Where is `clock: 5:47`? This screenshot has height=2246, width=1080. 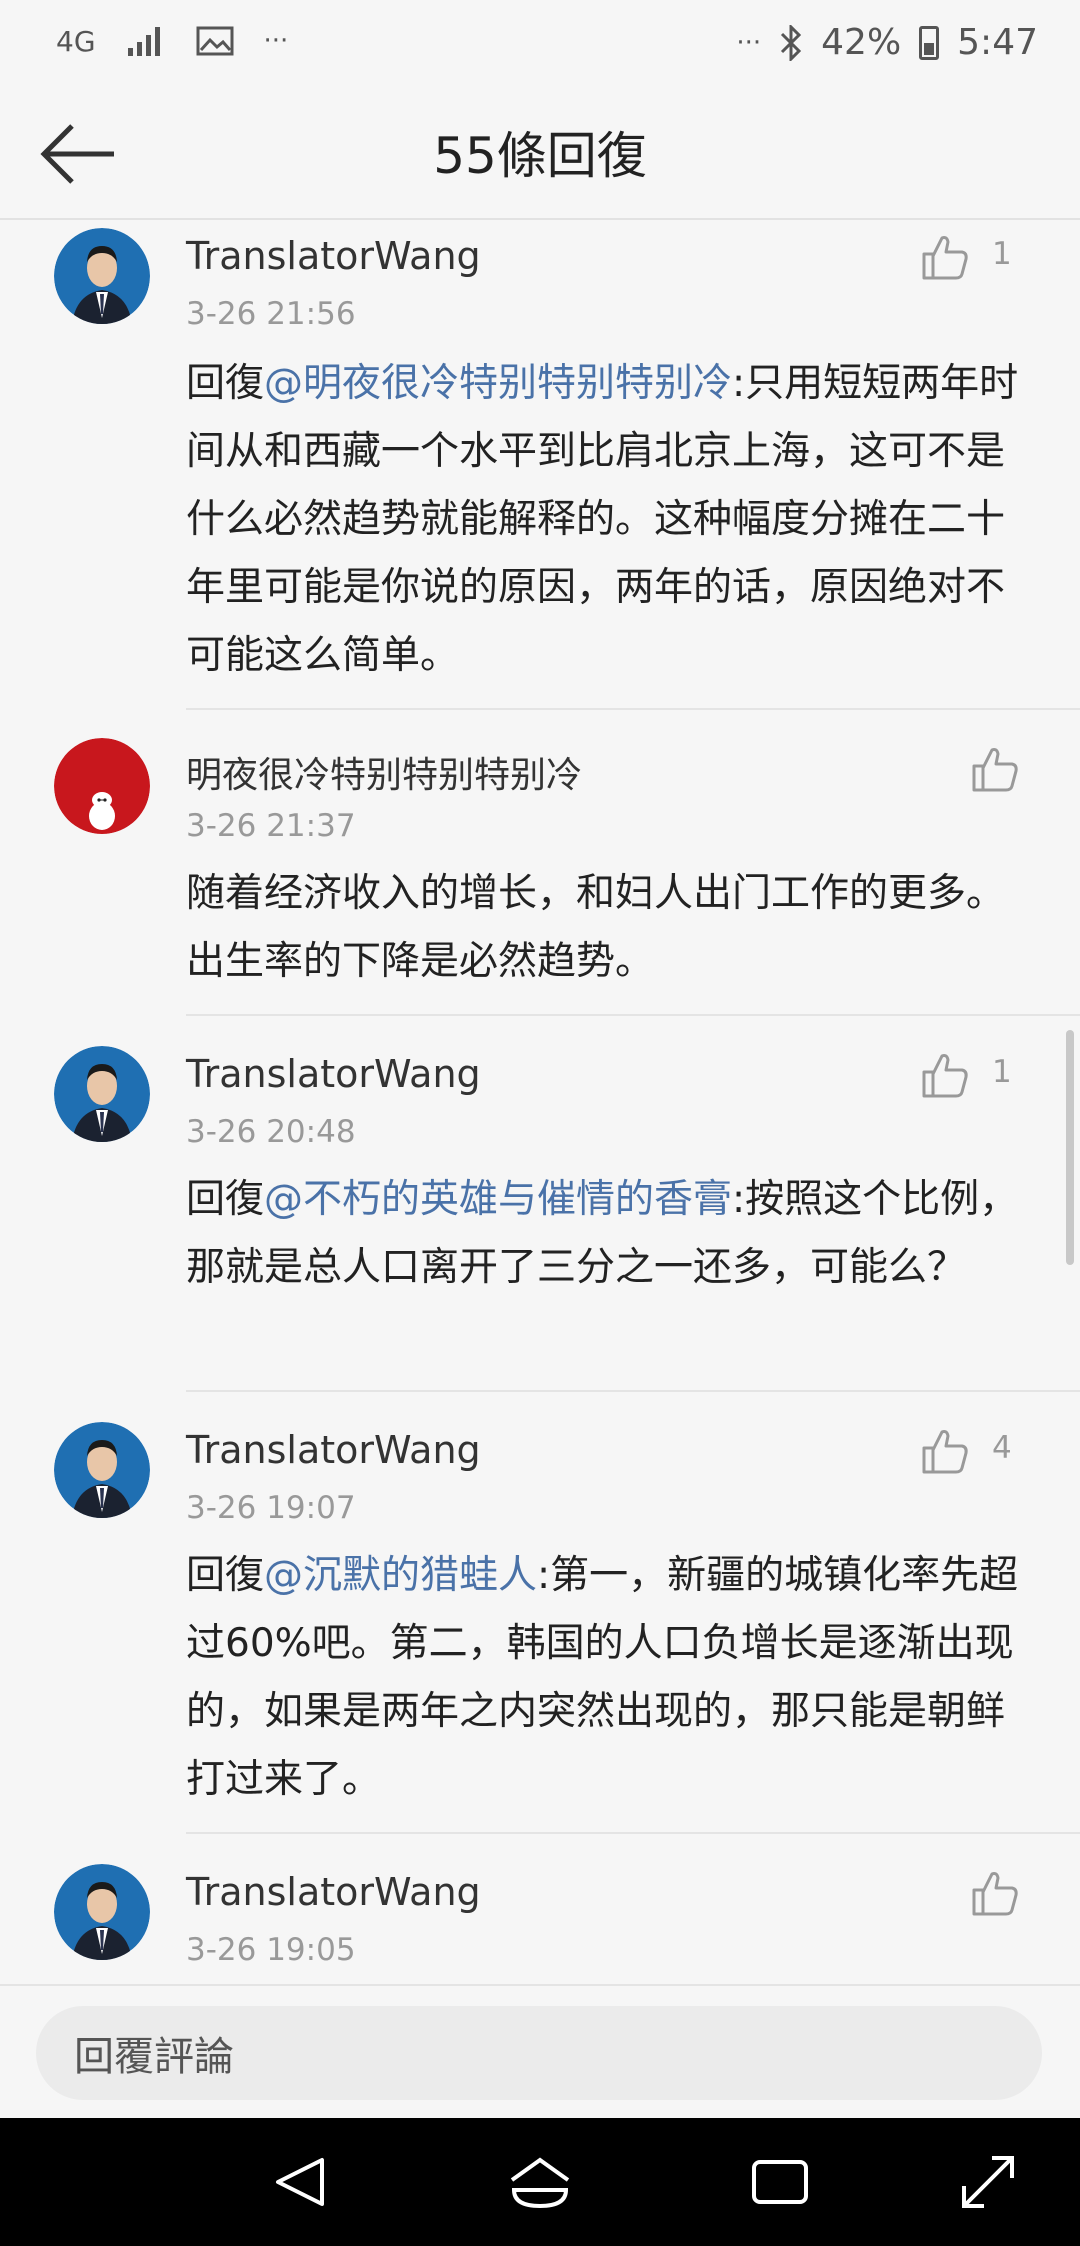 clock: 5:47 is located at coordinates (997, 42).